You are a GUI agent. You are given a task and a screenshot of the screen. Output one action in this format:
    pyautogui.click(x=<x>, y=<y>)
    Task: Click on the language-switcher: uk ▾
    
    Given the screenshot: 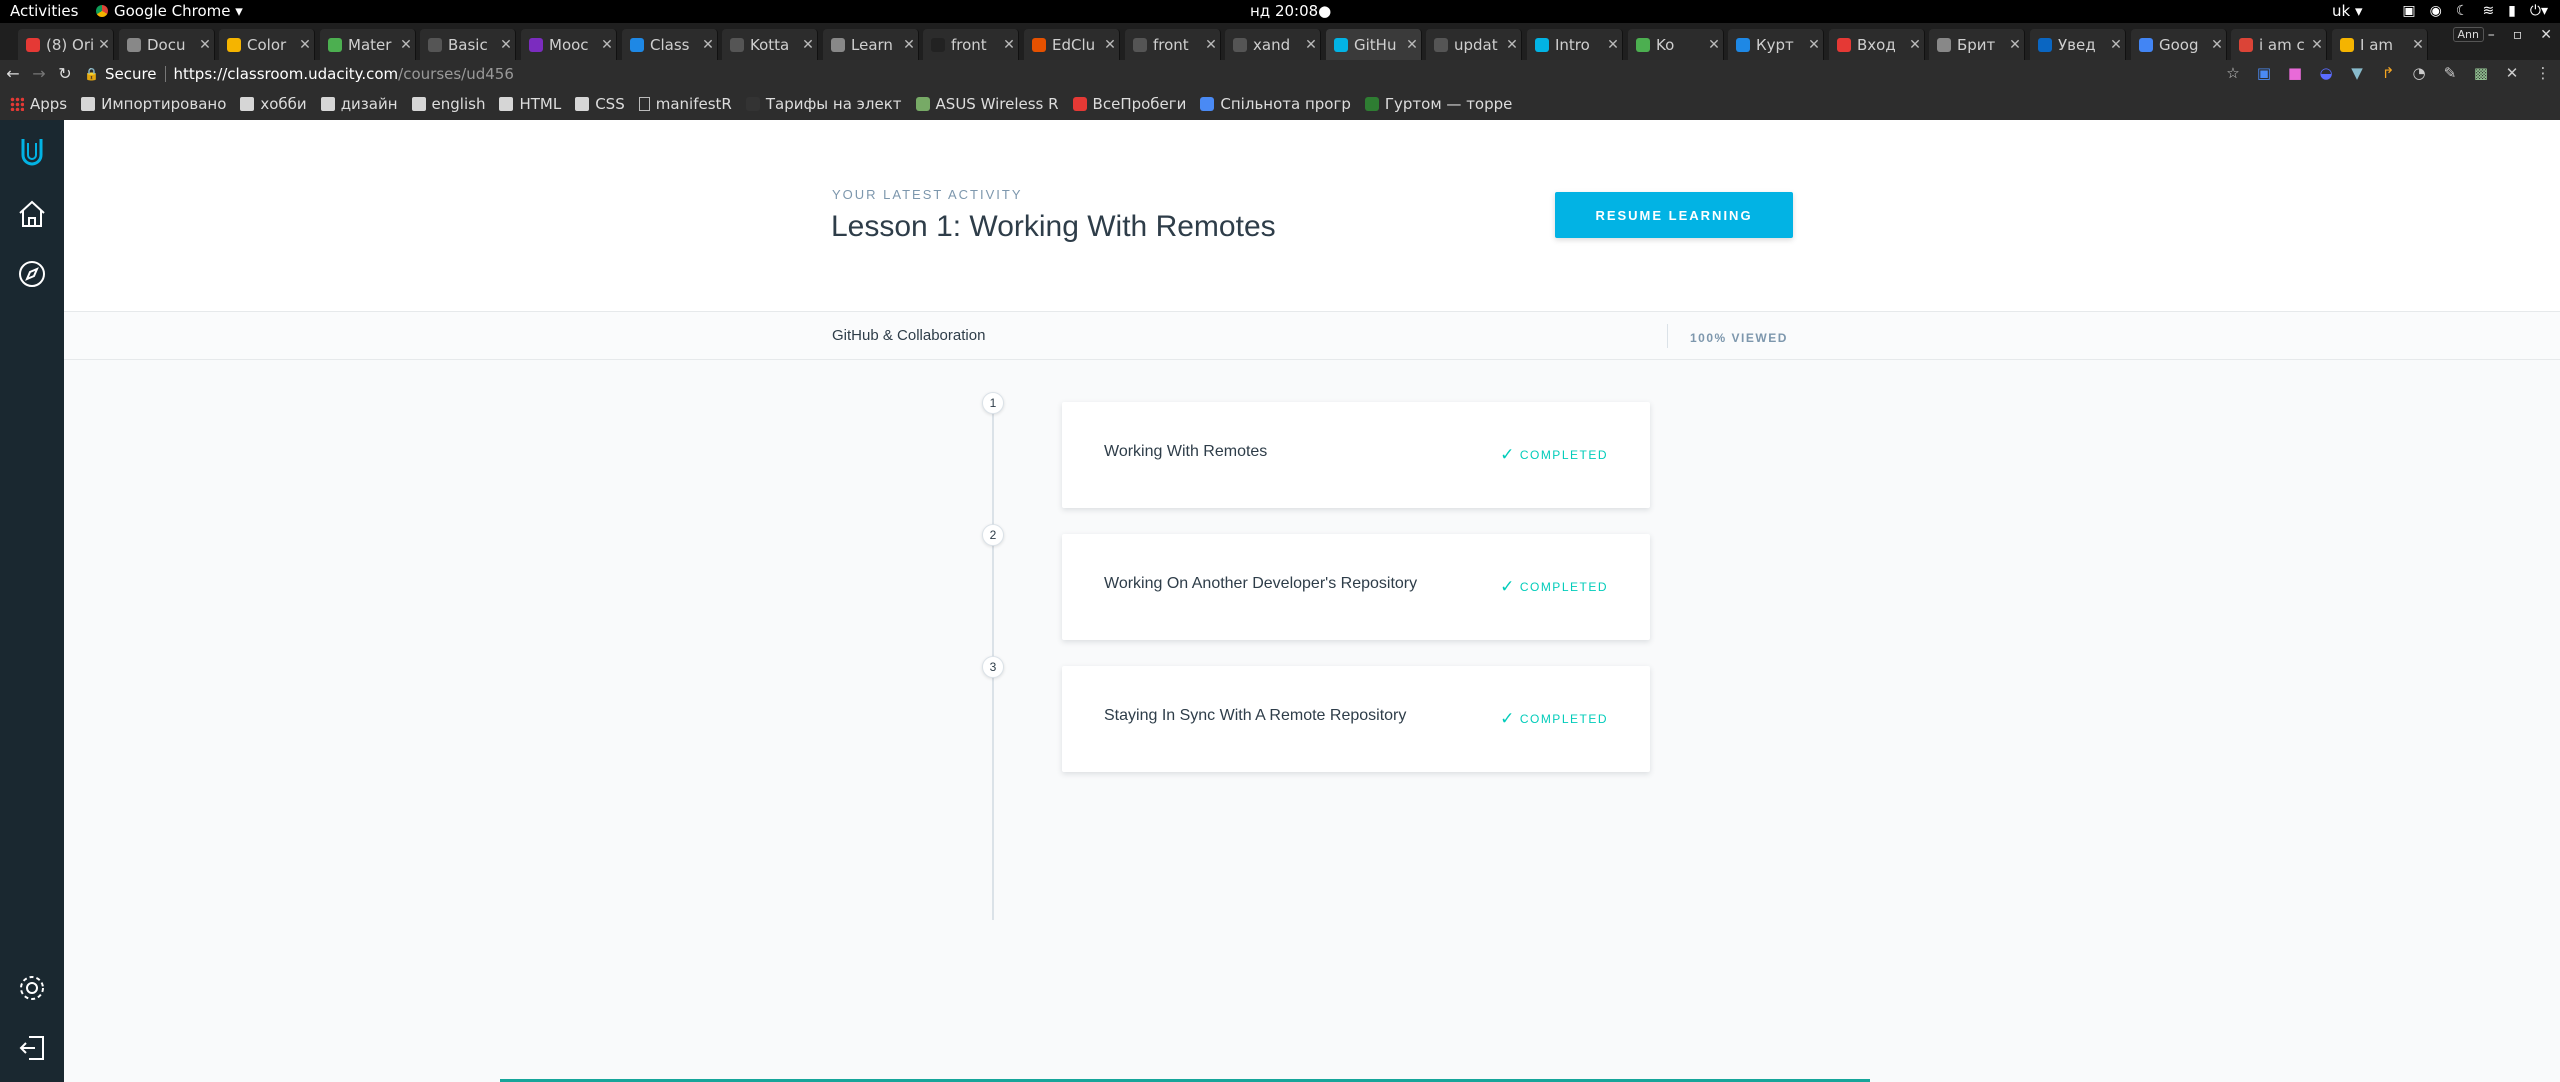 What is the action you would take?
    pyautogui.click(x=2347, y=11)
    